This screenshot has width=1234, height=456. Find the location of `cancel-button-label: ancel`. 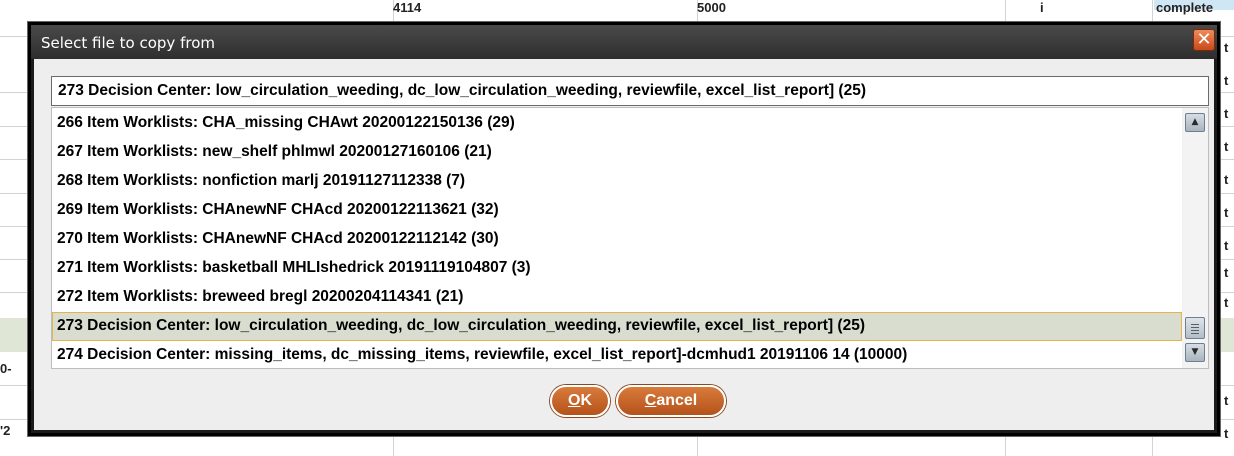

cancel-button-label: ancel is located at coordinates (677, 400).